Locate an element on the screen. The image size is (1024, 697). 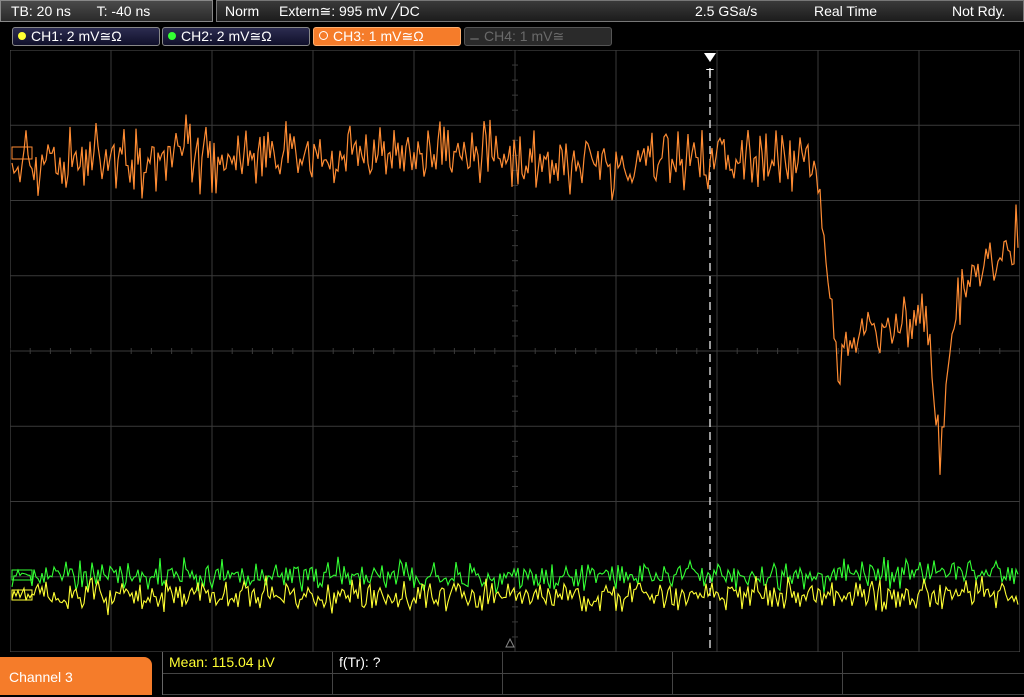
trigger-mode: Norm is located at coordinates (242, 11).